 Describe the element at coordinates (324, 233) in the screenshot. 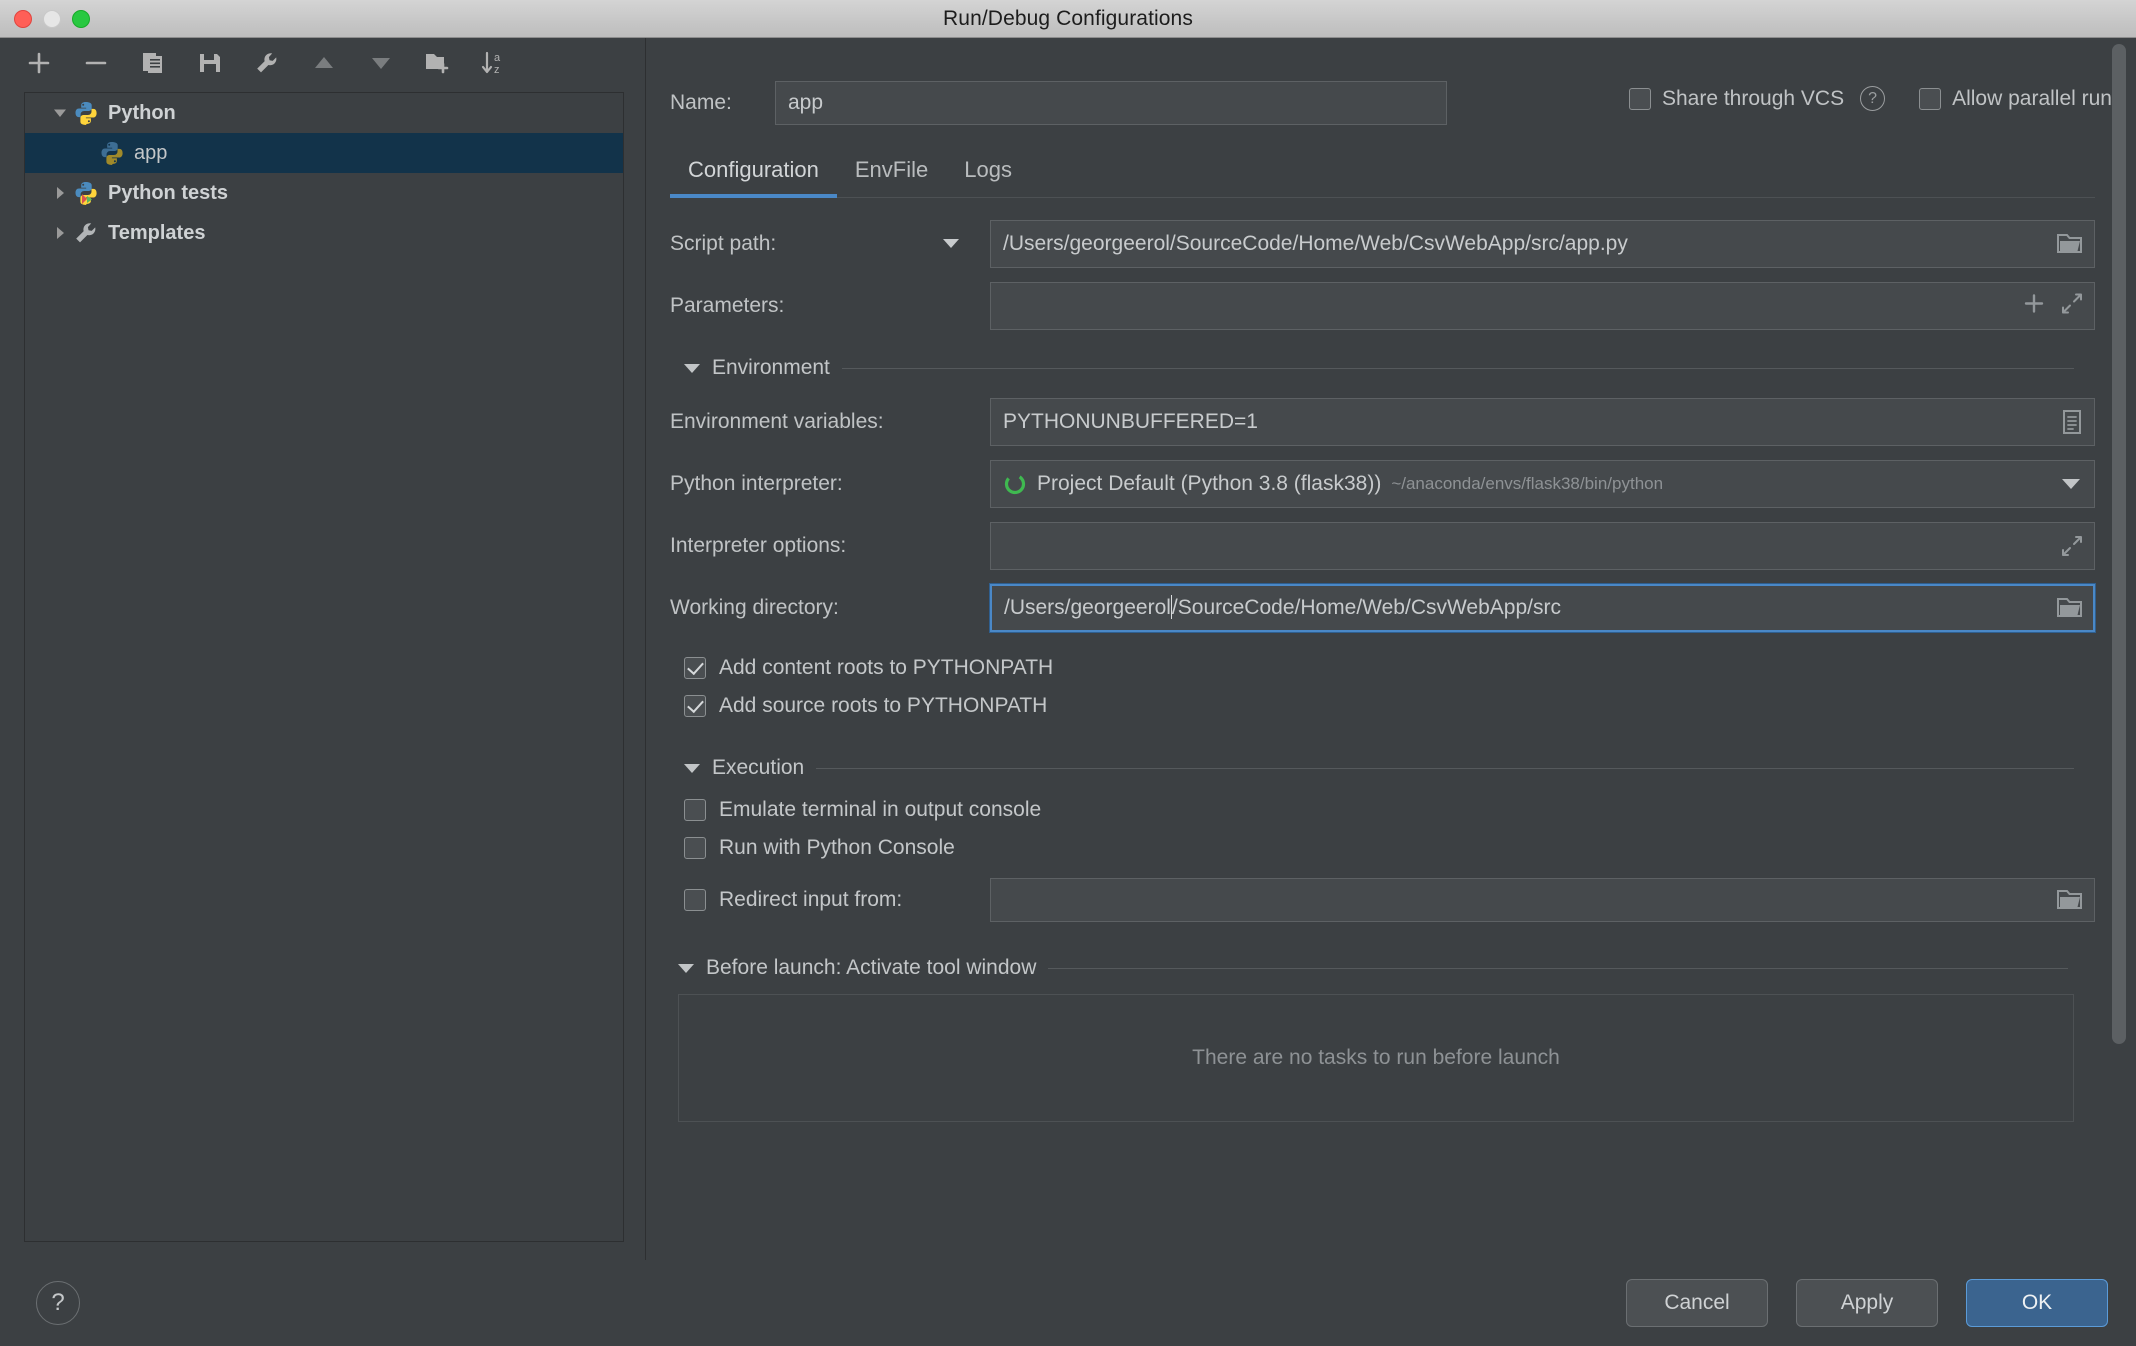

I see `tree-item-templates: Templates` at that location.